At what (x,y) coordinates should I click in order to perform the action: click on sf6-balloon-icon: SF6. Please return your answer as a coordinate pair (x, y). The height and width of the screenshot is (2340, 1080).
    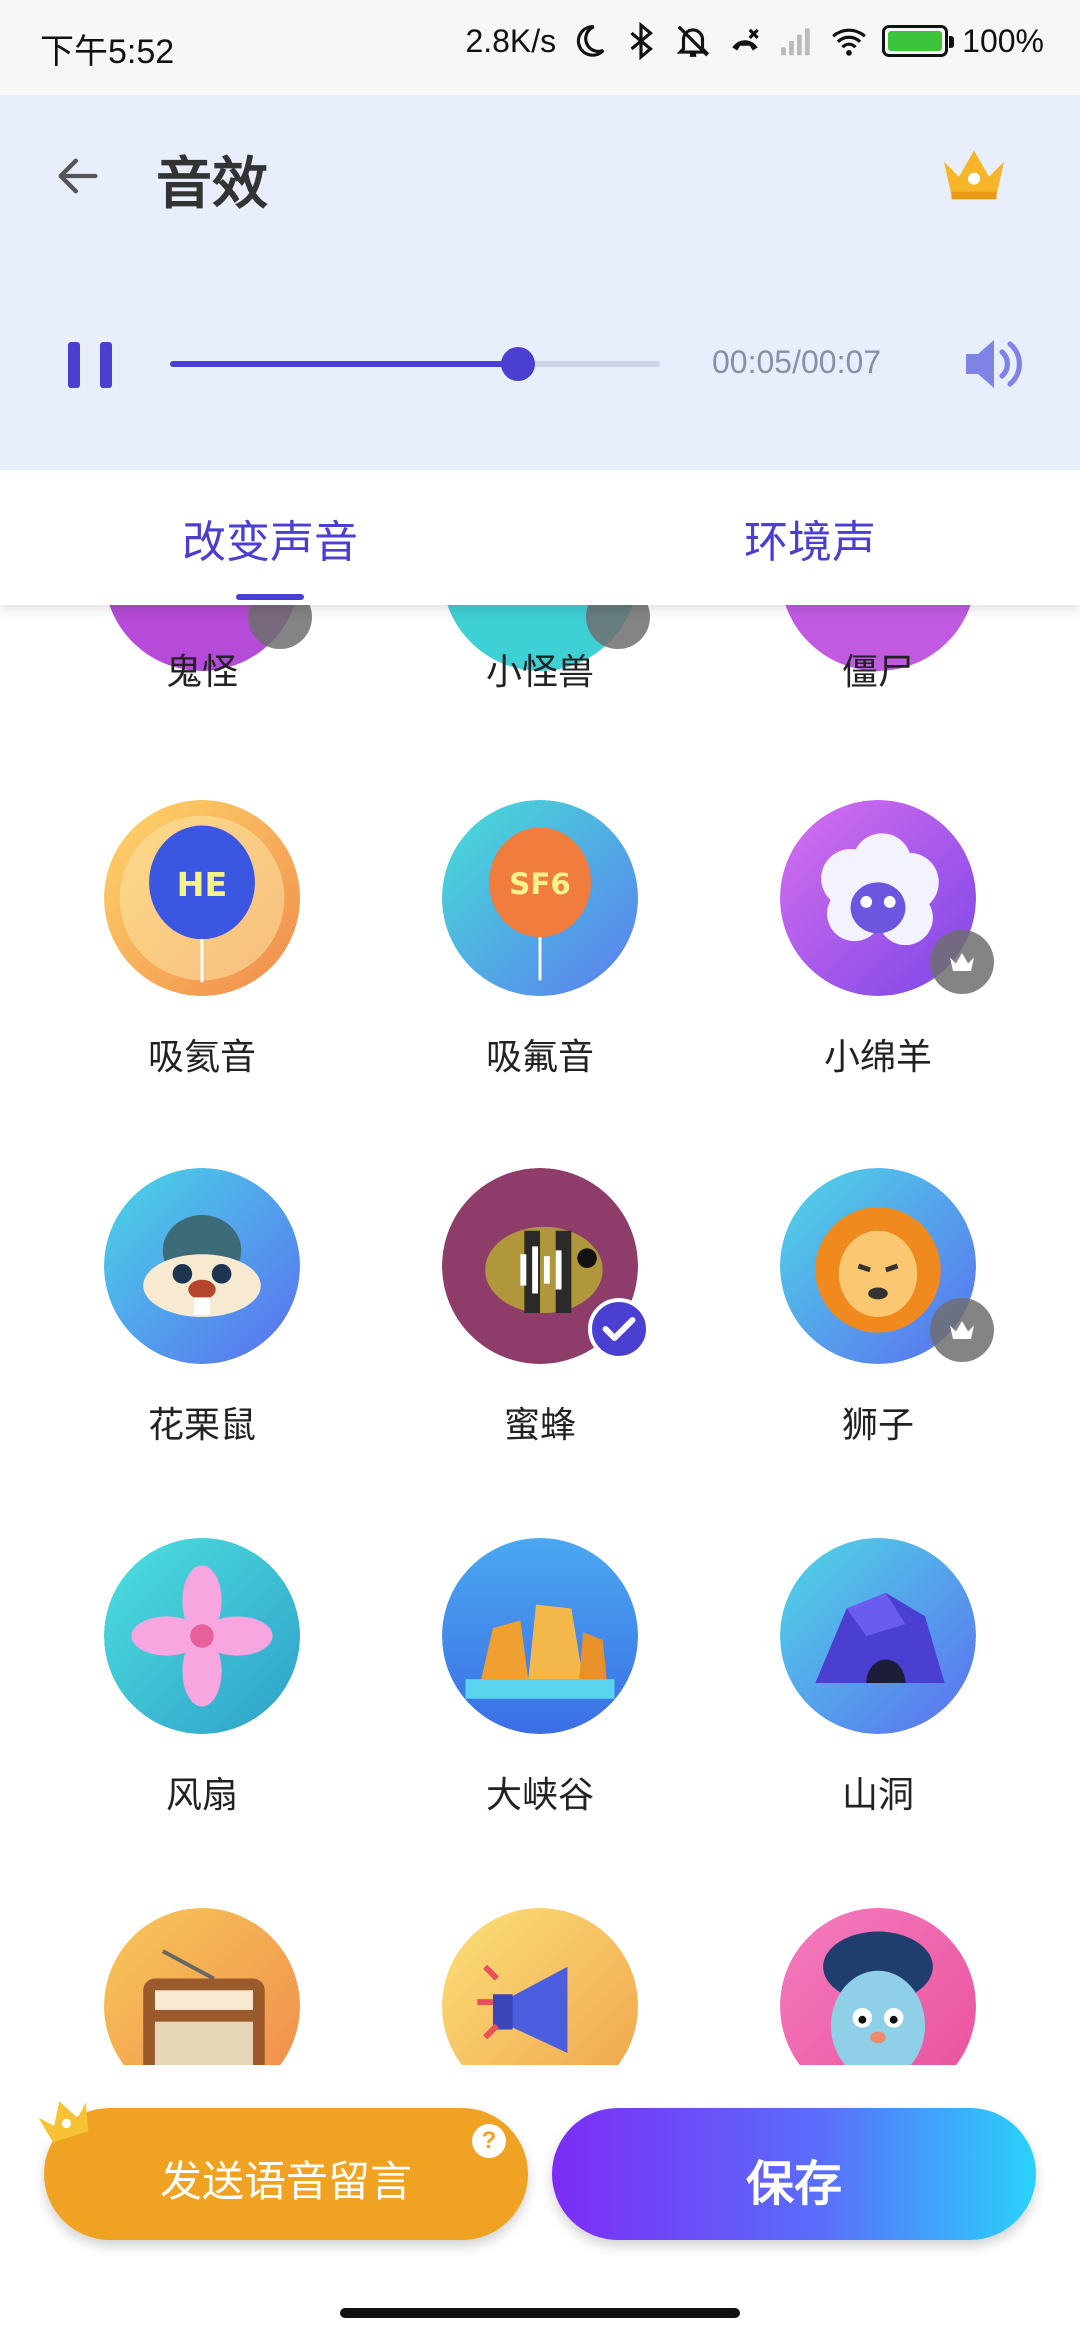
    Looking at the image, I should click on (540, 898).